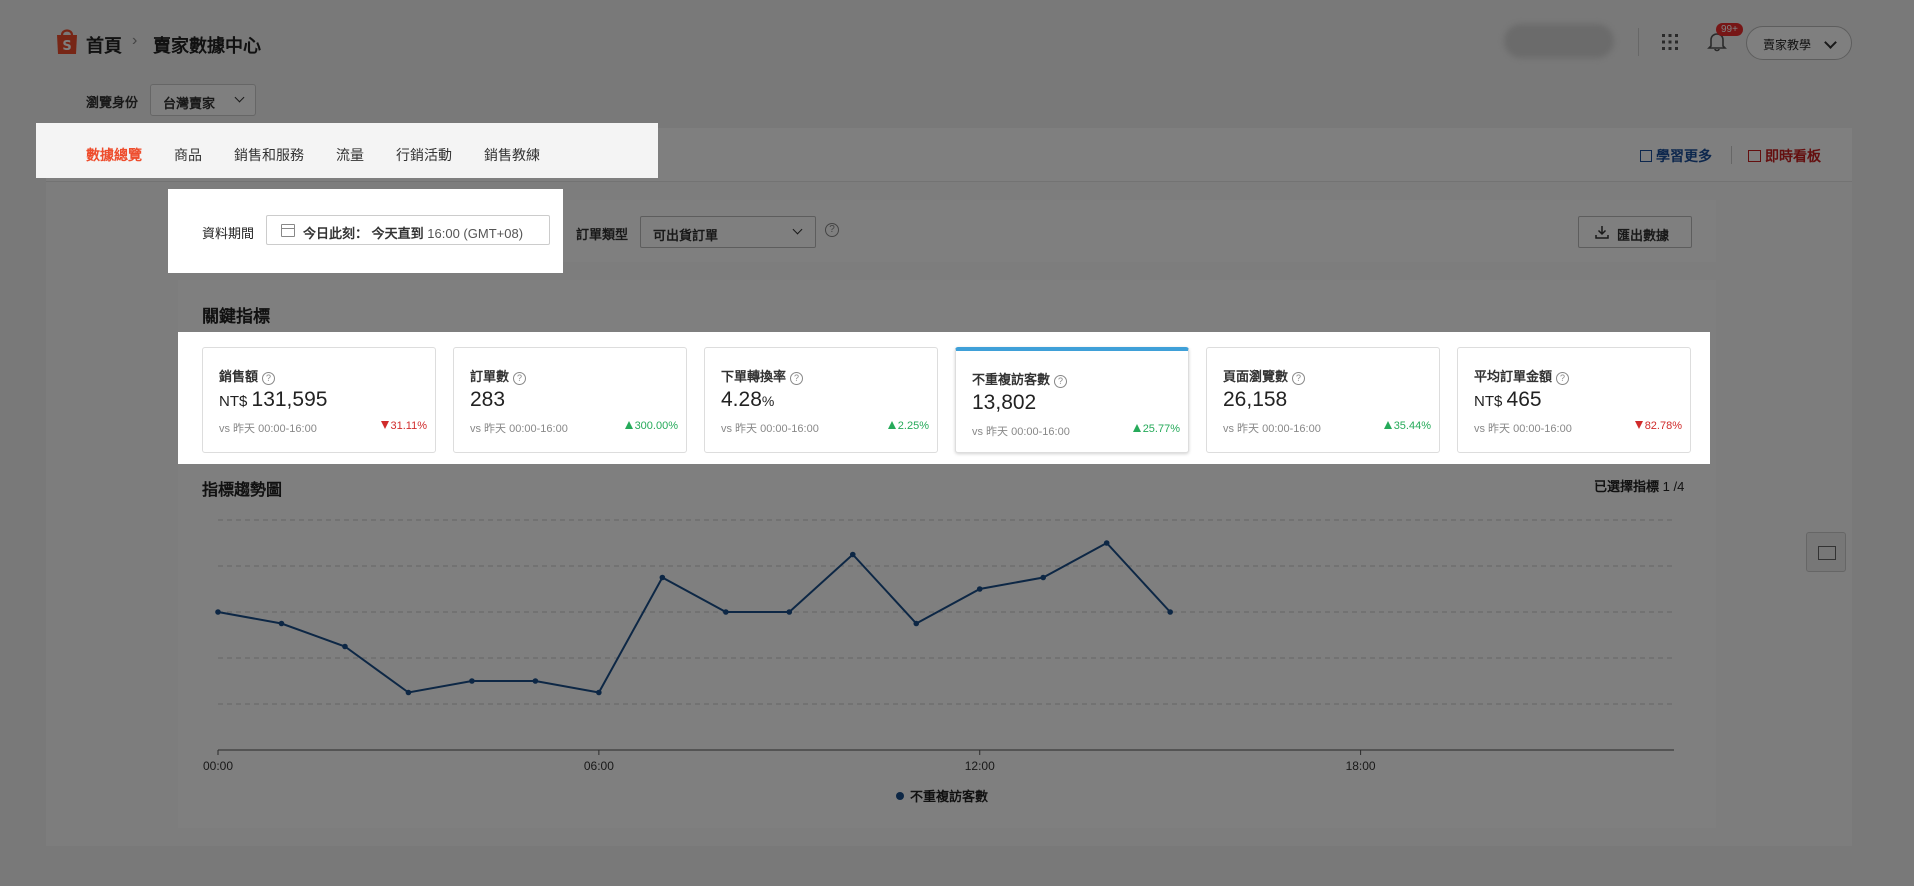 The image size is (1914, 886). I want to click on period-prefix: 今日此刻：, so click(336, 233).